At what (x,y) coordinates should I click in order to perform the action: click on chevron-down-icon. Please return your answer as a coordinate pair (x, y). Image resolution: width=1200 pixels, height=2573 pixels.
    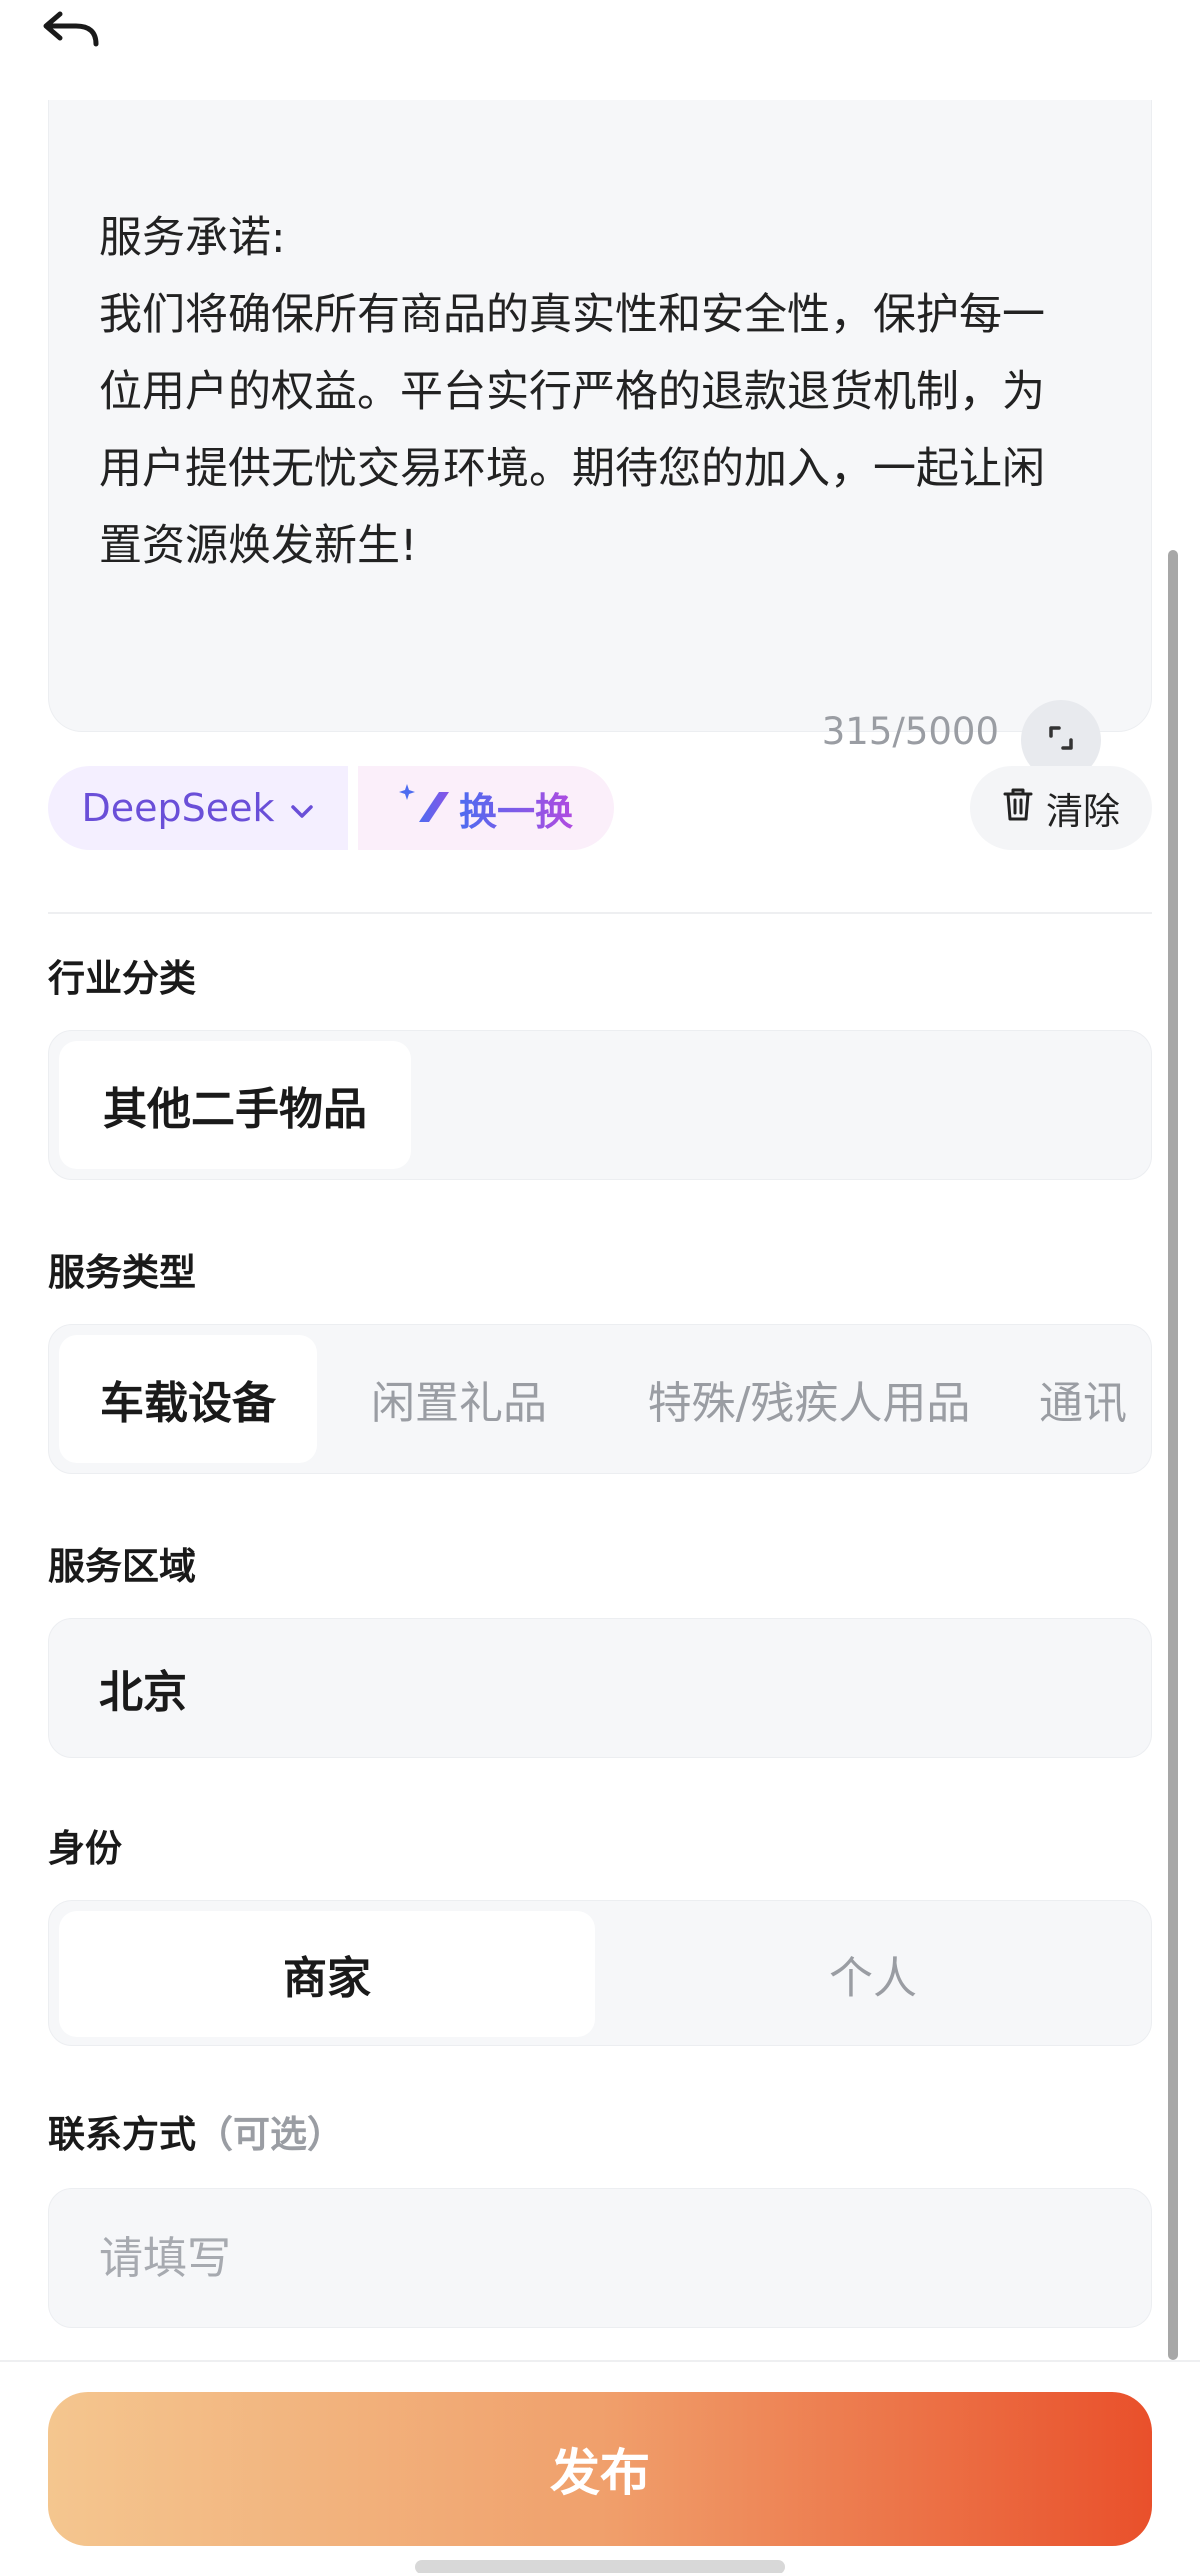
    Looking at the image, I should click on (302, 808).